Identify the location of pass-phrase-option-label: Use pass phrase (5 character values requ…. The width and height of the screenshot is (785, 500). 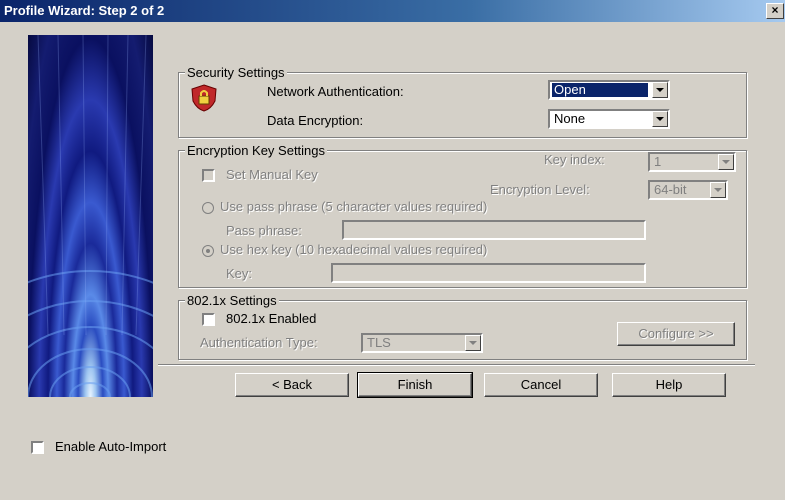
(354, 206).